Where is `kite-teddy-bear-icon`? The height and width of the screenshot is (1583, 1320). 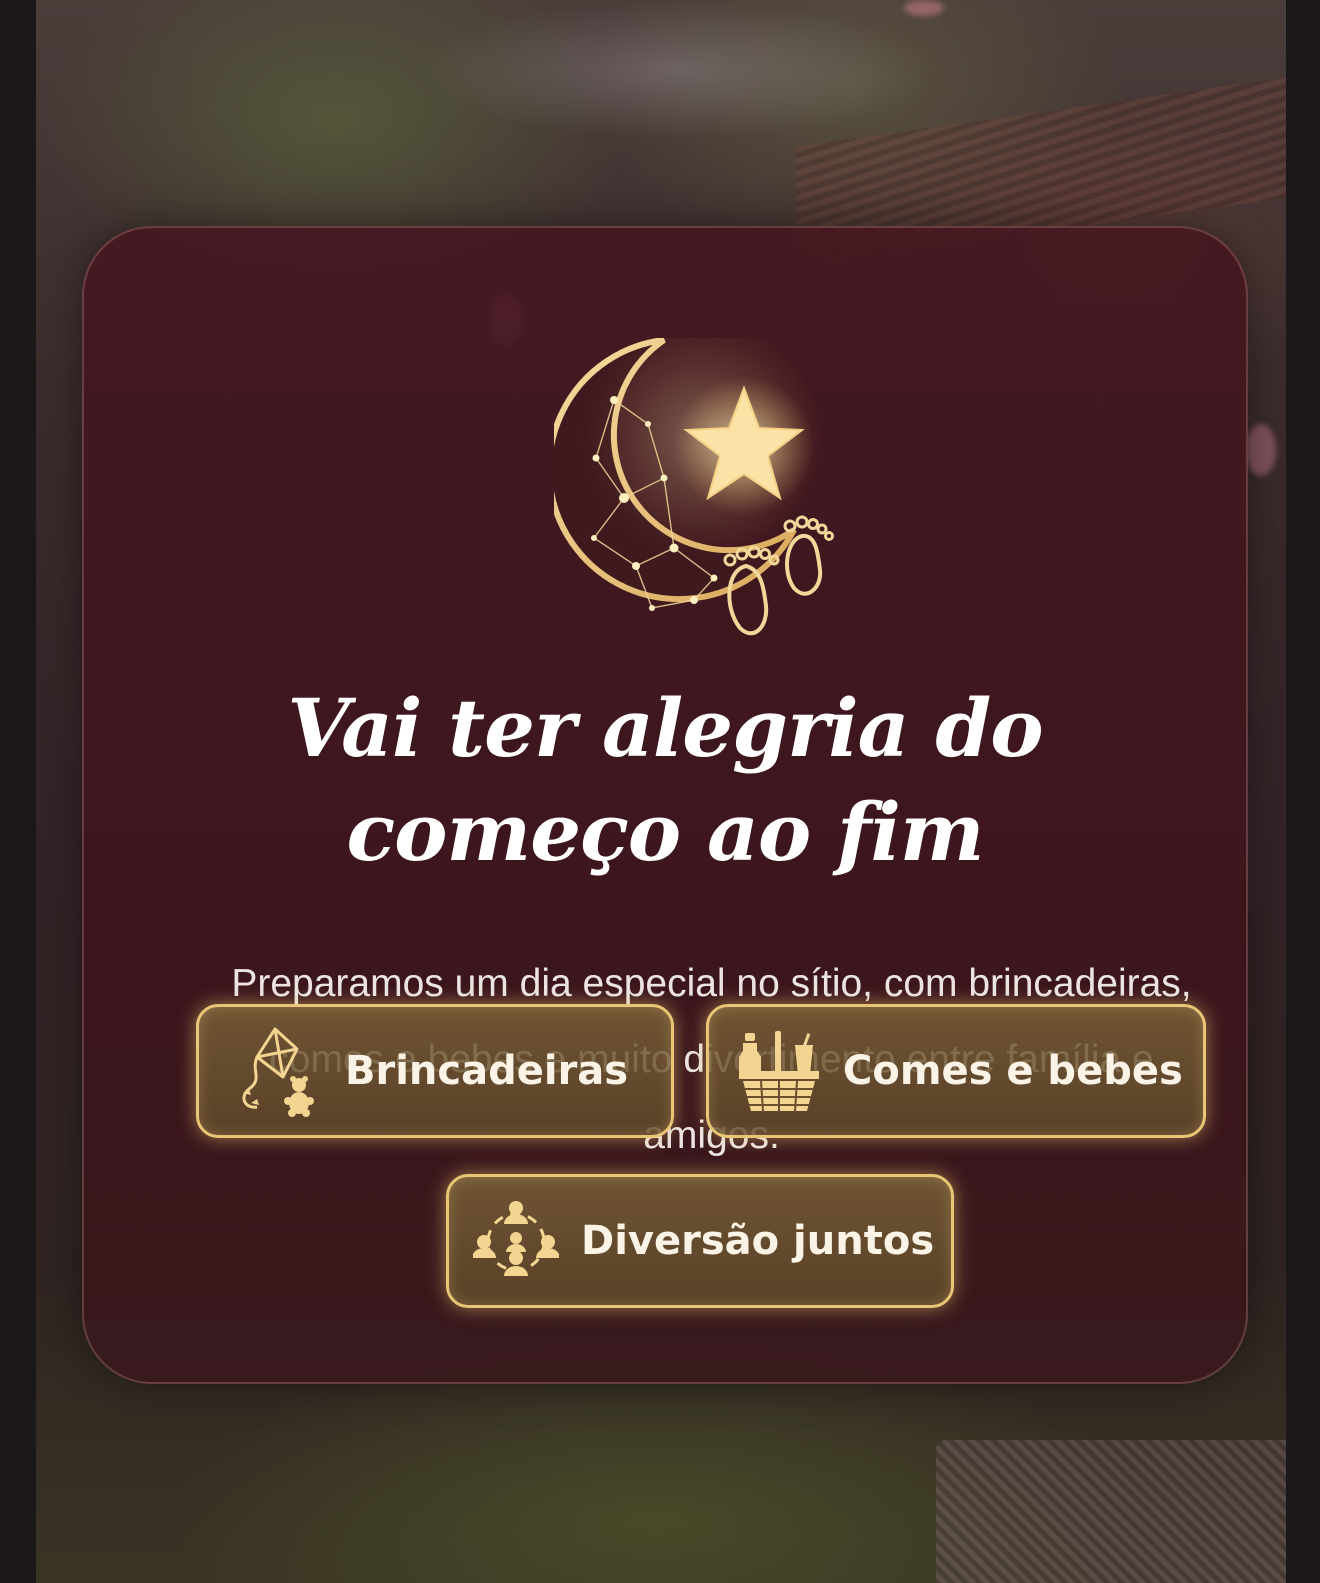 kite-teddy-bear-icon is located at coordinates (275, 1071).